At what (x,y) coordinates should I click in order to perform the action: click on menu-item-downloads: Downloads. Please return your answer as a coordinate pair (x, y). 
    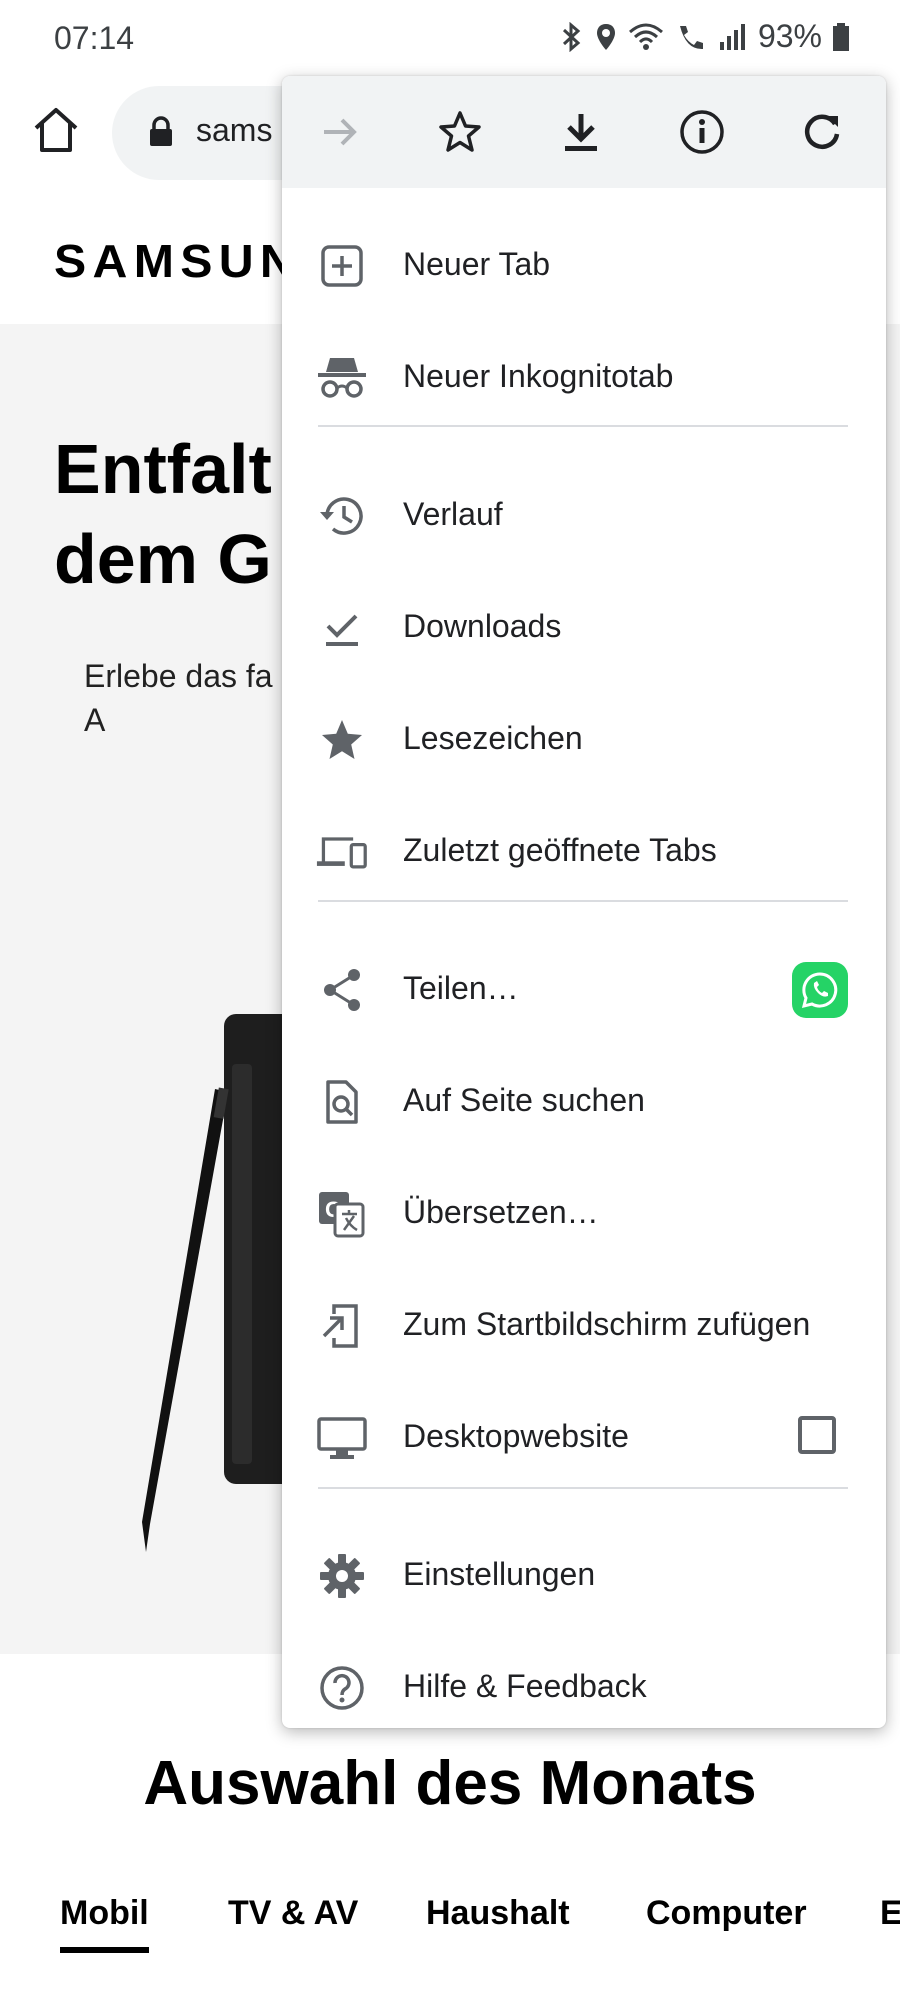
    Looking at the image, I should click on (584, 628).